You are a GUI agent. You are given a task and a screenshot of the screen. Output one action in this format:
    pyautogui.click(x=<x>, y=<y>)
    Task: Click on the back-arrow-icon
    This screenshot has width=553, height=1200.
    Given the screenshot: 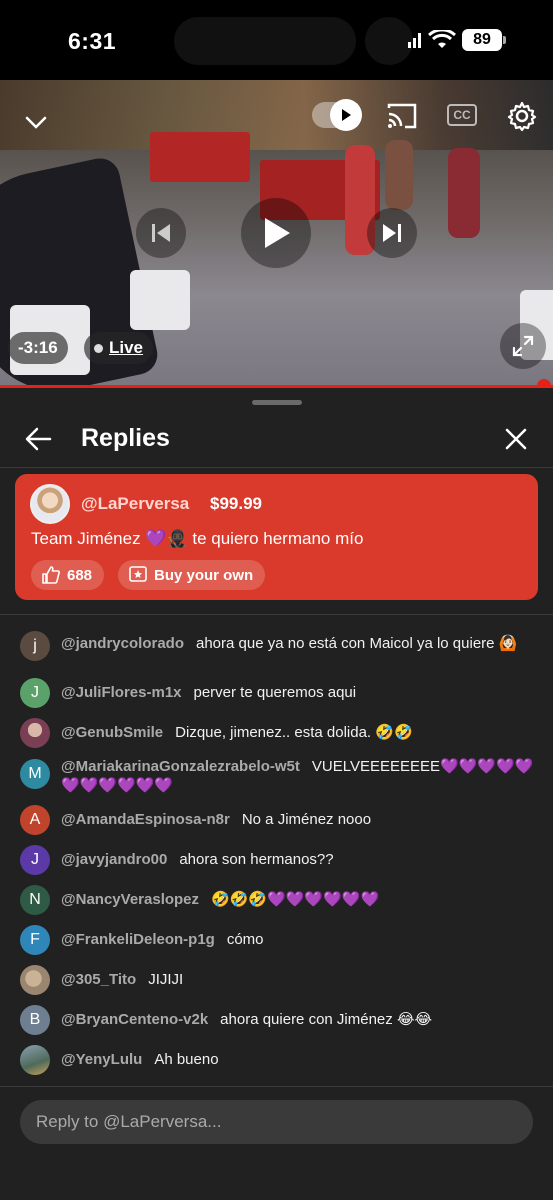 What is the action you would take?
    pyautogui.click(x=38, y=439)
    